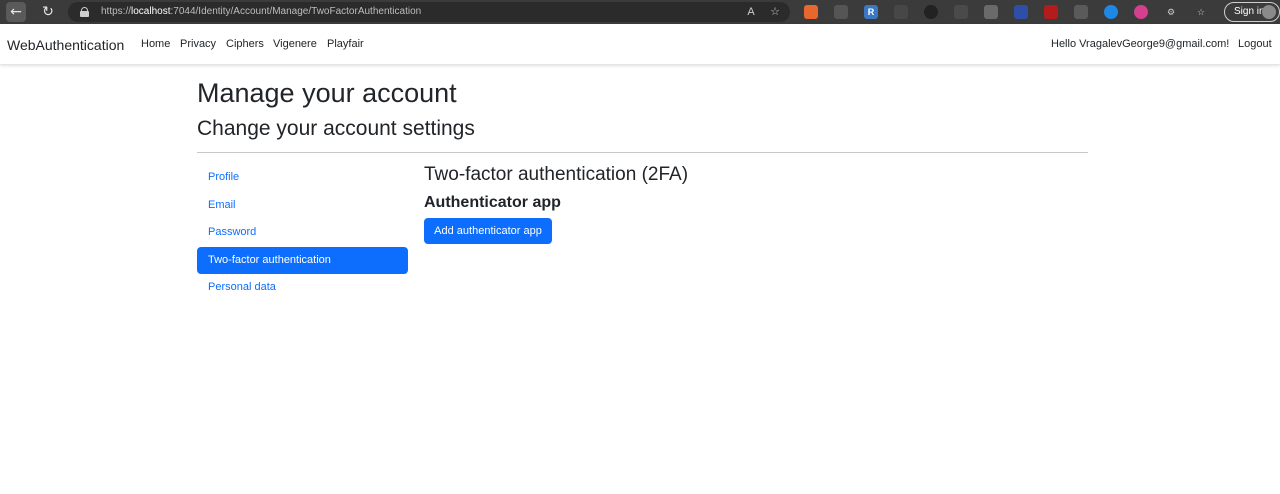  I want to click on sidebar-item-profile: Profile, so click(302, 178).